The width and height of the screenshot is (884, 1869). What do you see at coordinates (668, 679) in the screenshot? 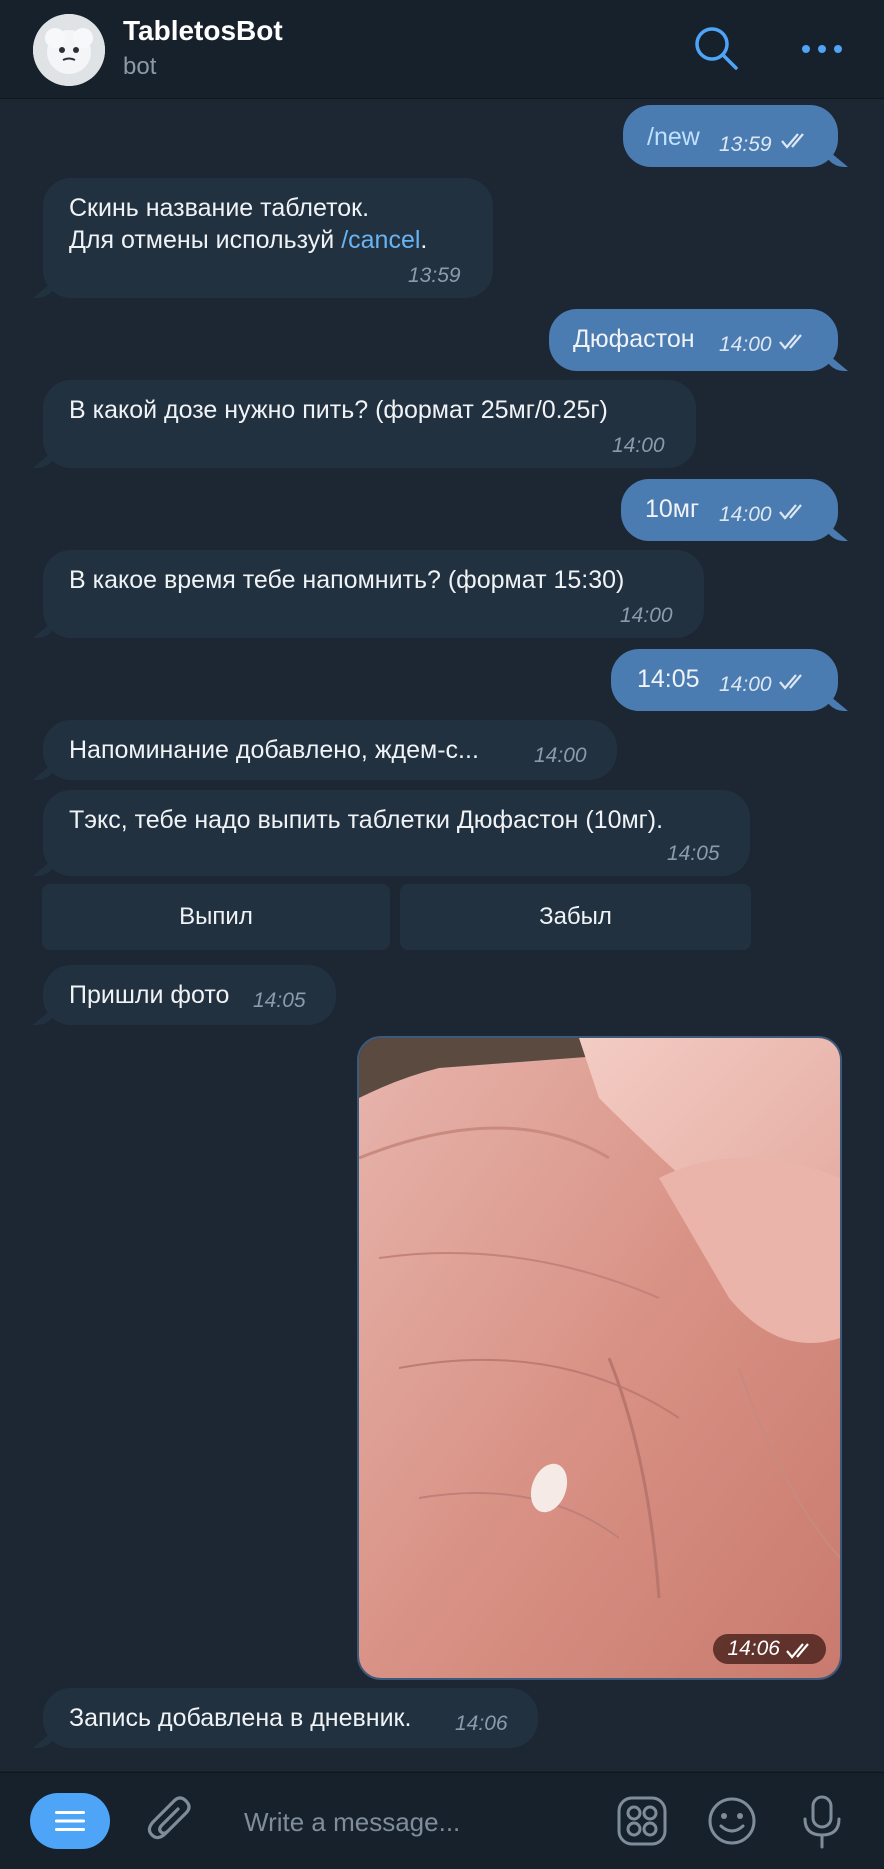
I see `message-text: 14:05` at bounding box center [668, 679].